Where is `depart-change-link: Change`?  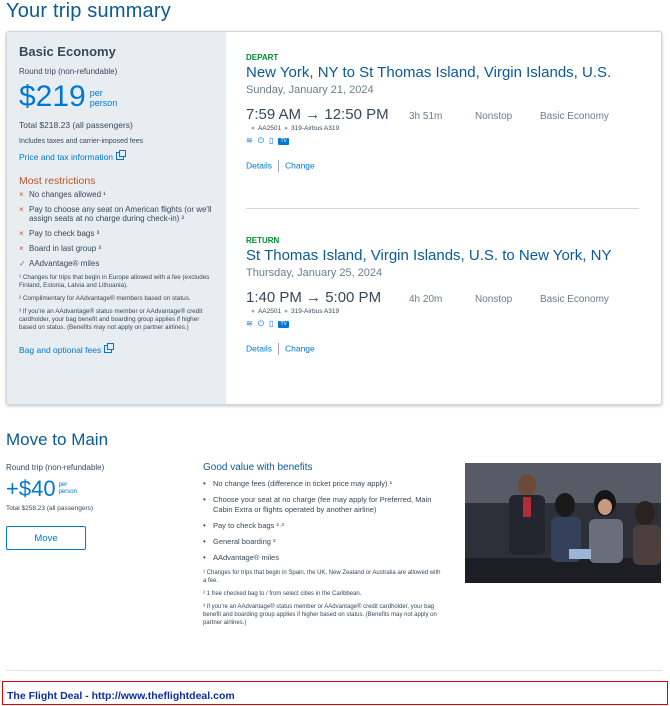 depart-change-link: Change is located at coordinates (300, 165).